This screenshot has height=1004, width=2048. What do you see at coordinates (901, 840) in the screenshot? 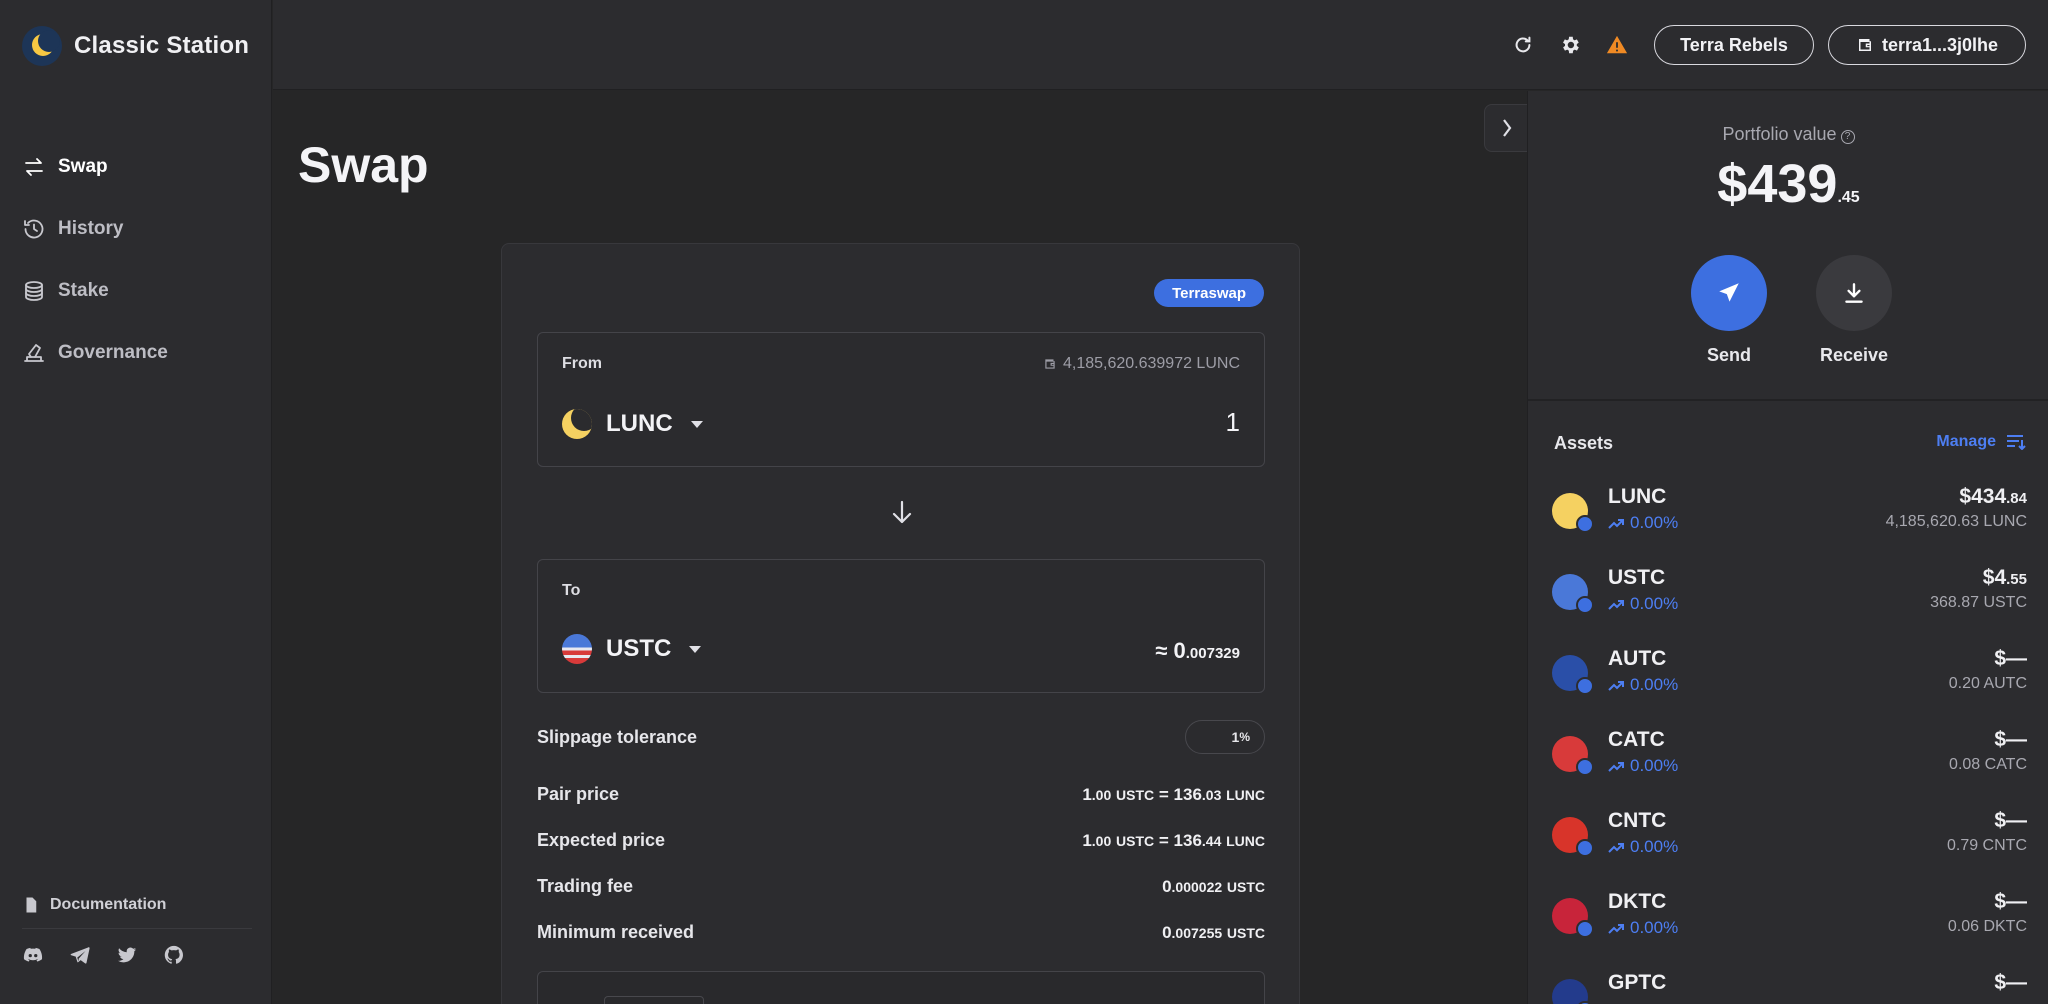
I see `expected-price-row: Expected price 1.00 USTC = 136.44 LUNC` at bounding box center [901, 840].